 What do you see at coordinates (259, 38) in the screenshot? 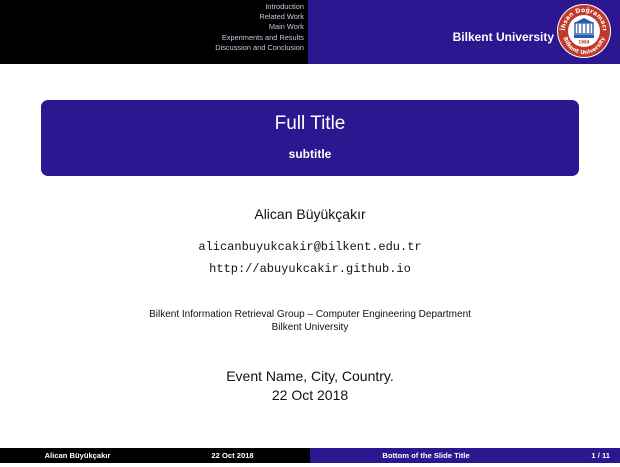
I see `nav-item-experiments: Experiments and Results` at bounding box center [259, 38].